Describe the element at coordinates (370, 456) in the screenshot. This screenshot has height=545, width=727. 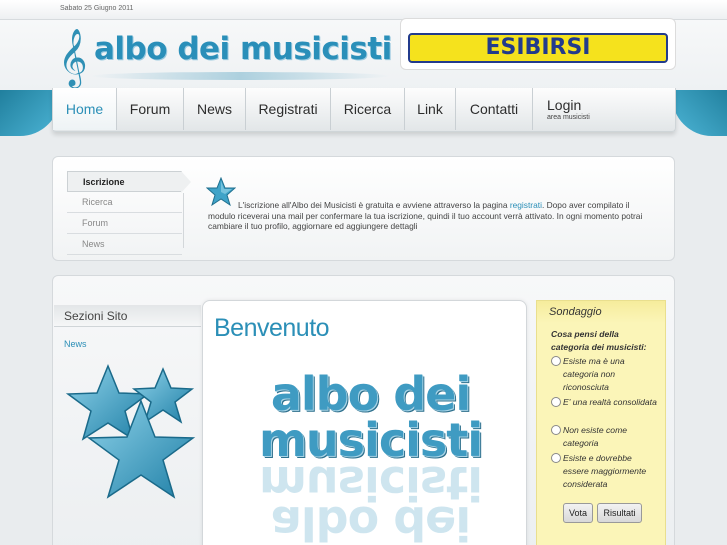
I see `albo-logo-large: albo dei musicisti musicisti albo dei` at that location.